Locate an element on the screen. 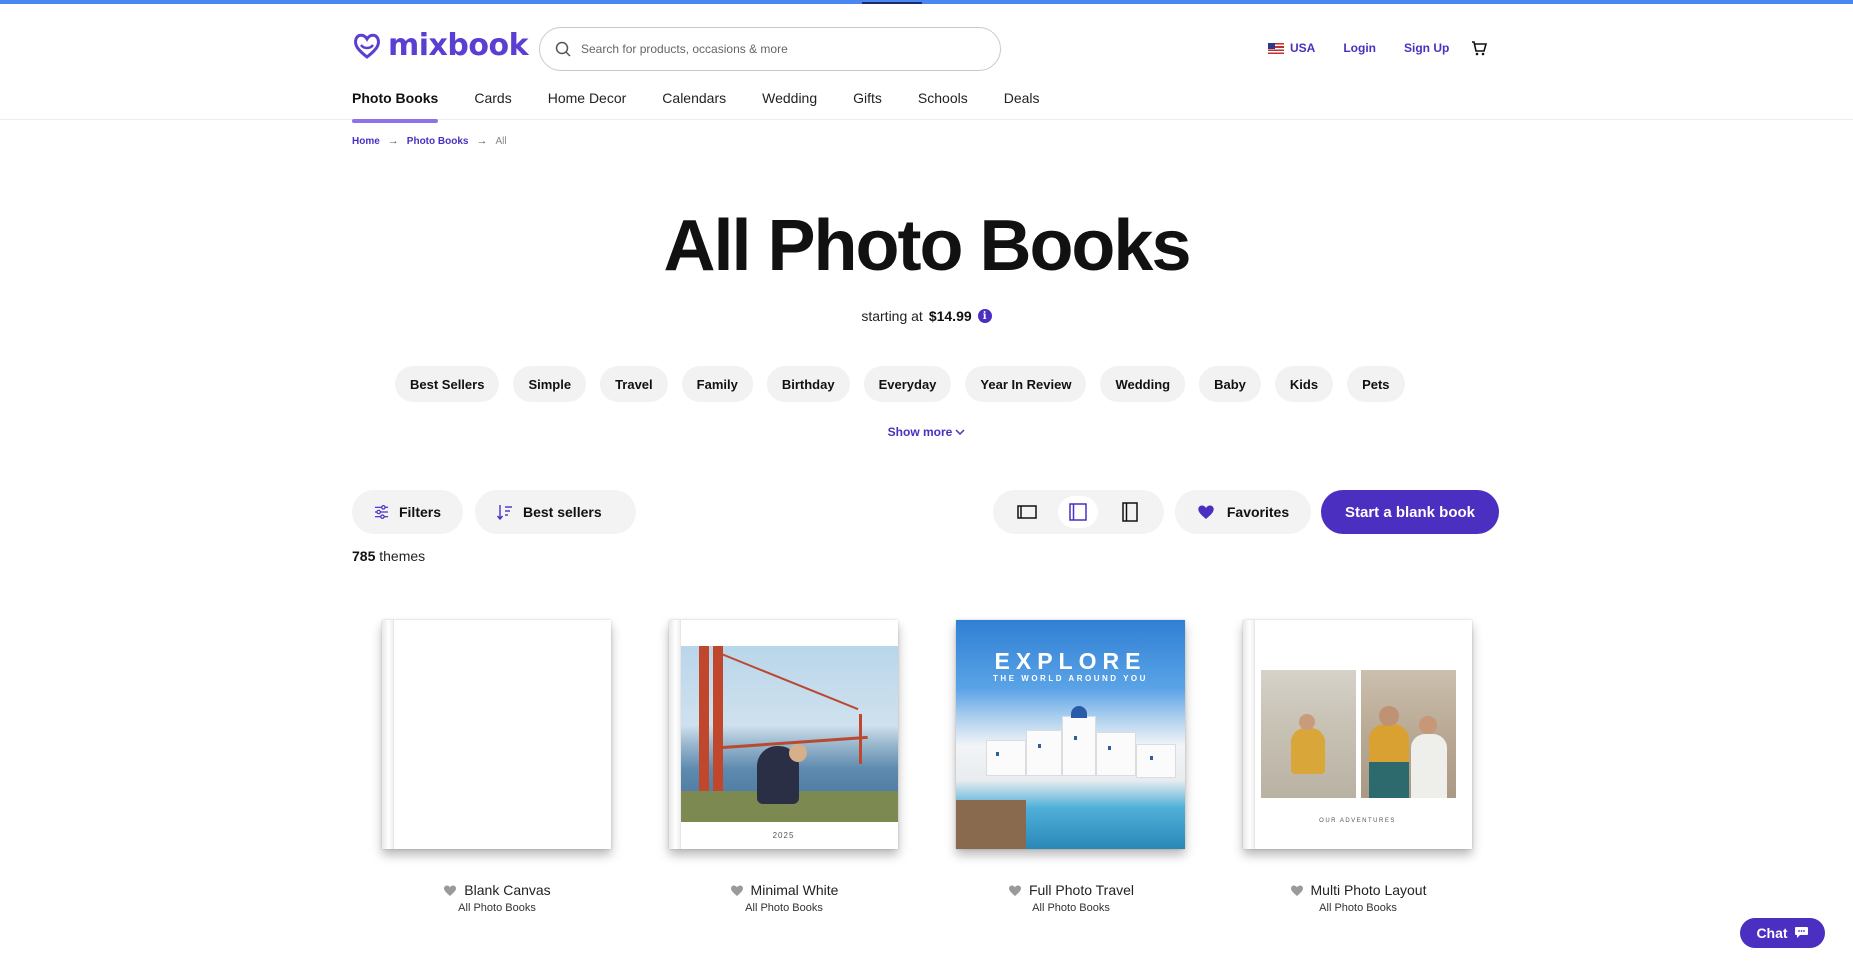  chat-button: Chat is located at coordinates (1782, 933).